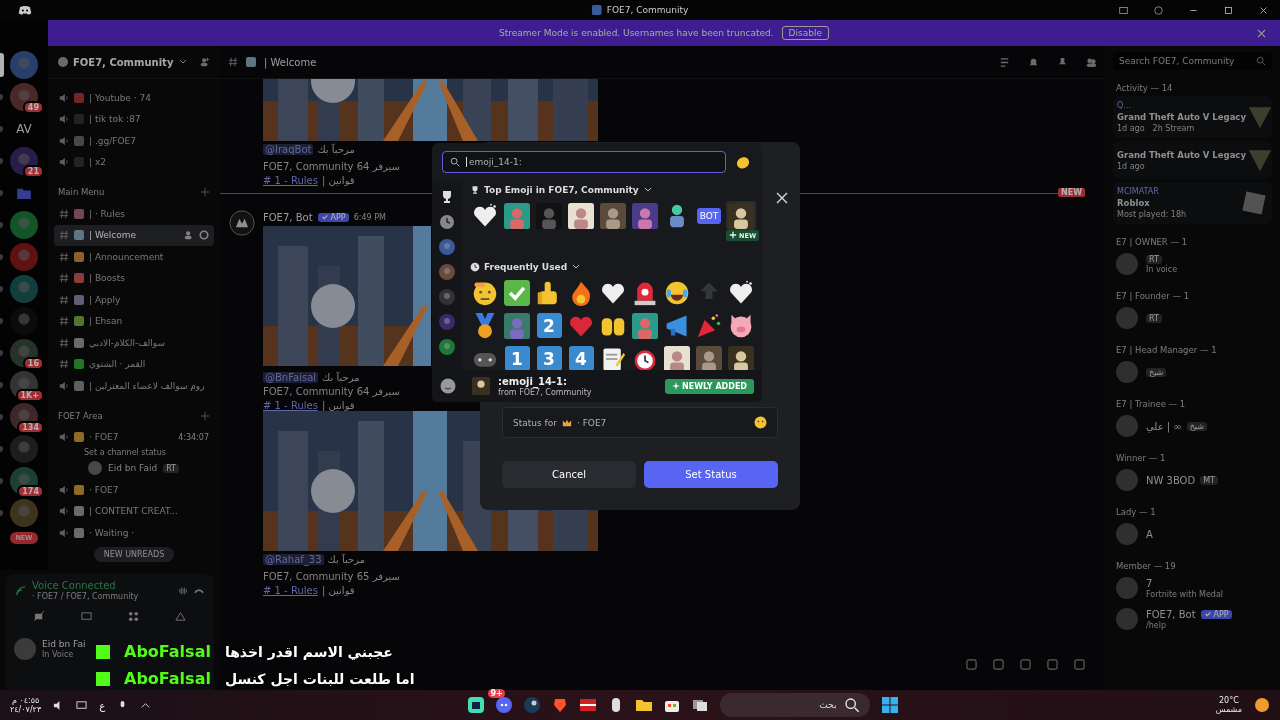 This screenshot has width=1280, height=720. I want to click on channel-item: · FOE7, so click(134, 490).